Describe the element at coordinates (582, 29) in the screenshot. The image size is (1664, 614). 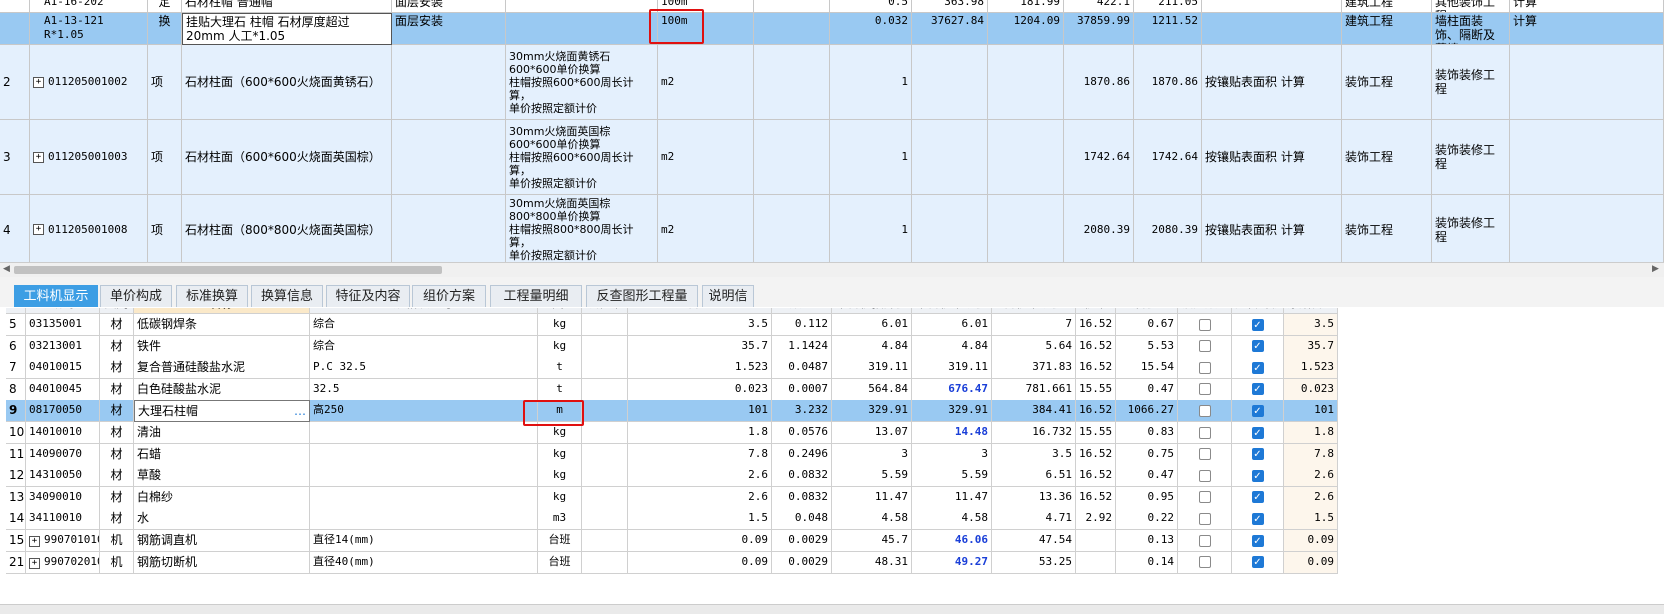
I see `upper-cell-feature` at that location.